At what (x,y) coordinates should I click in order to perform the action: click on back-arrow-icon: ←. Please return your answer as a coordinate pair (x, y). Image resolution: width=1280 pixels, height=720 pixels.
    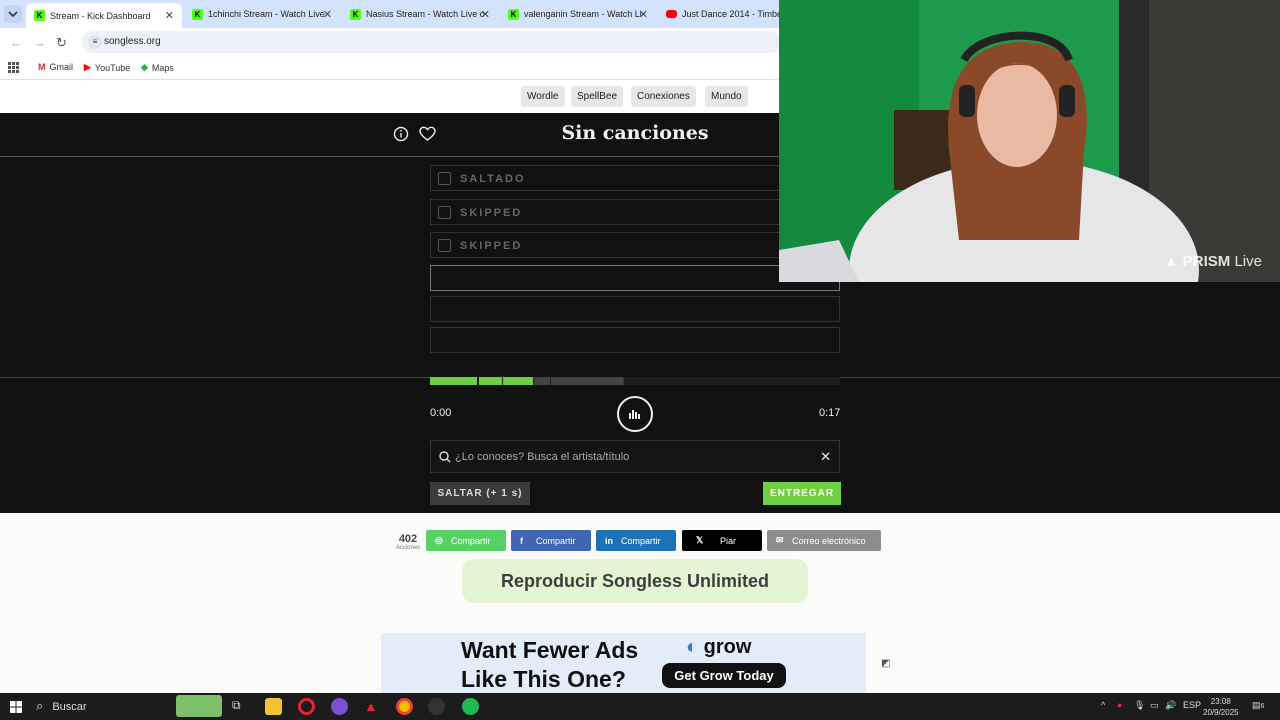
    Looking at the image, I should click on (16, 42).